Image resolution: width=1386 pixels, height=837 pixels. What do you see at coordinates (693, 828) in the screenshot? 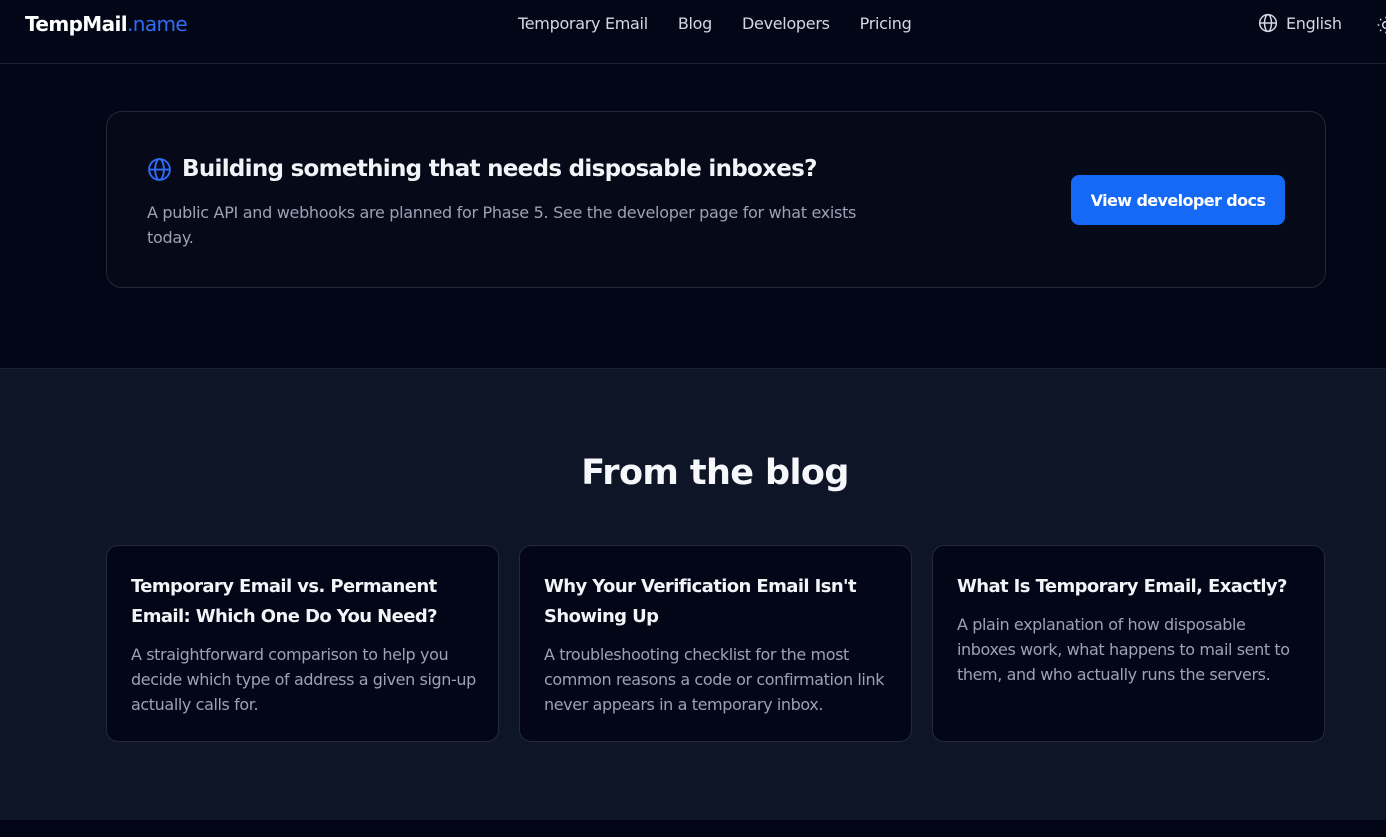
I see `footer-edge` at bounding box center [693, 828].